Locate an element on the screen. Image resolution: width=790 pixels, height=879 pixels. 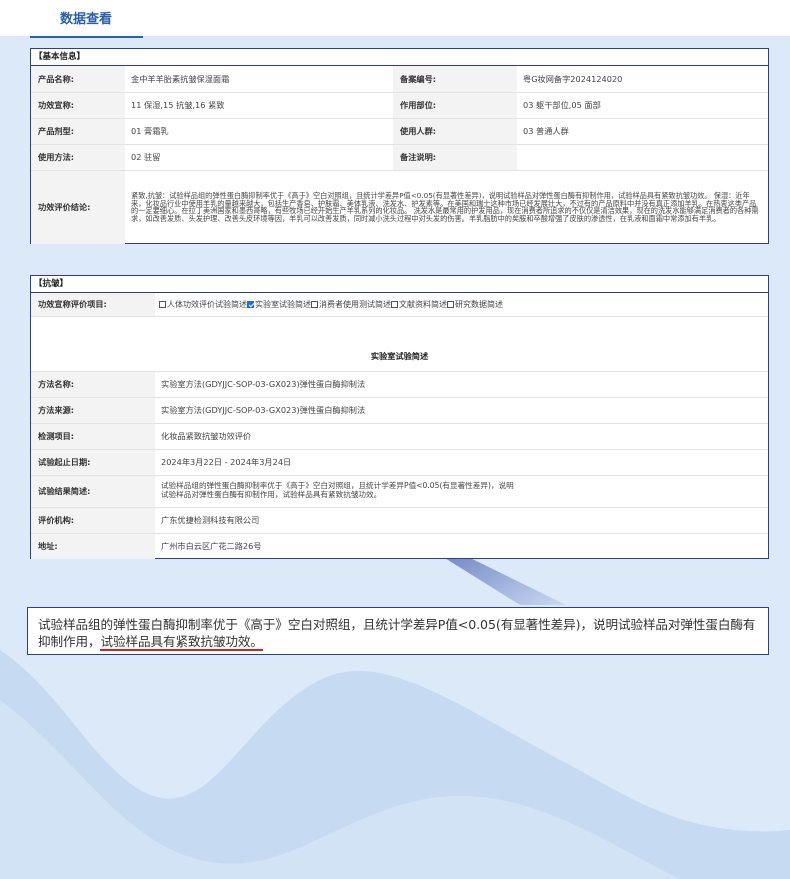
tab-data-view: 数据查看 is located at coordinates (86, 19).